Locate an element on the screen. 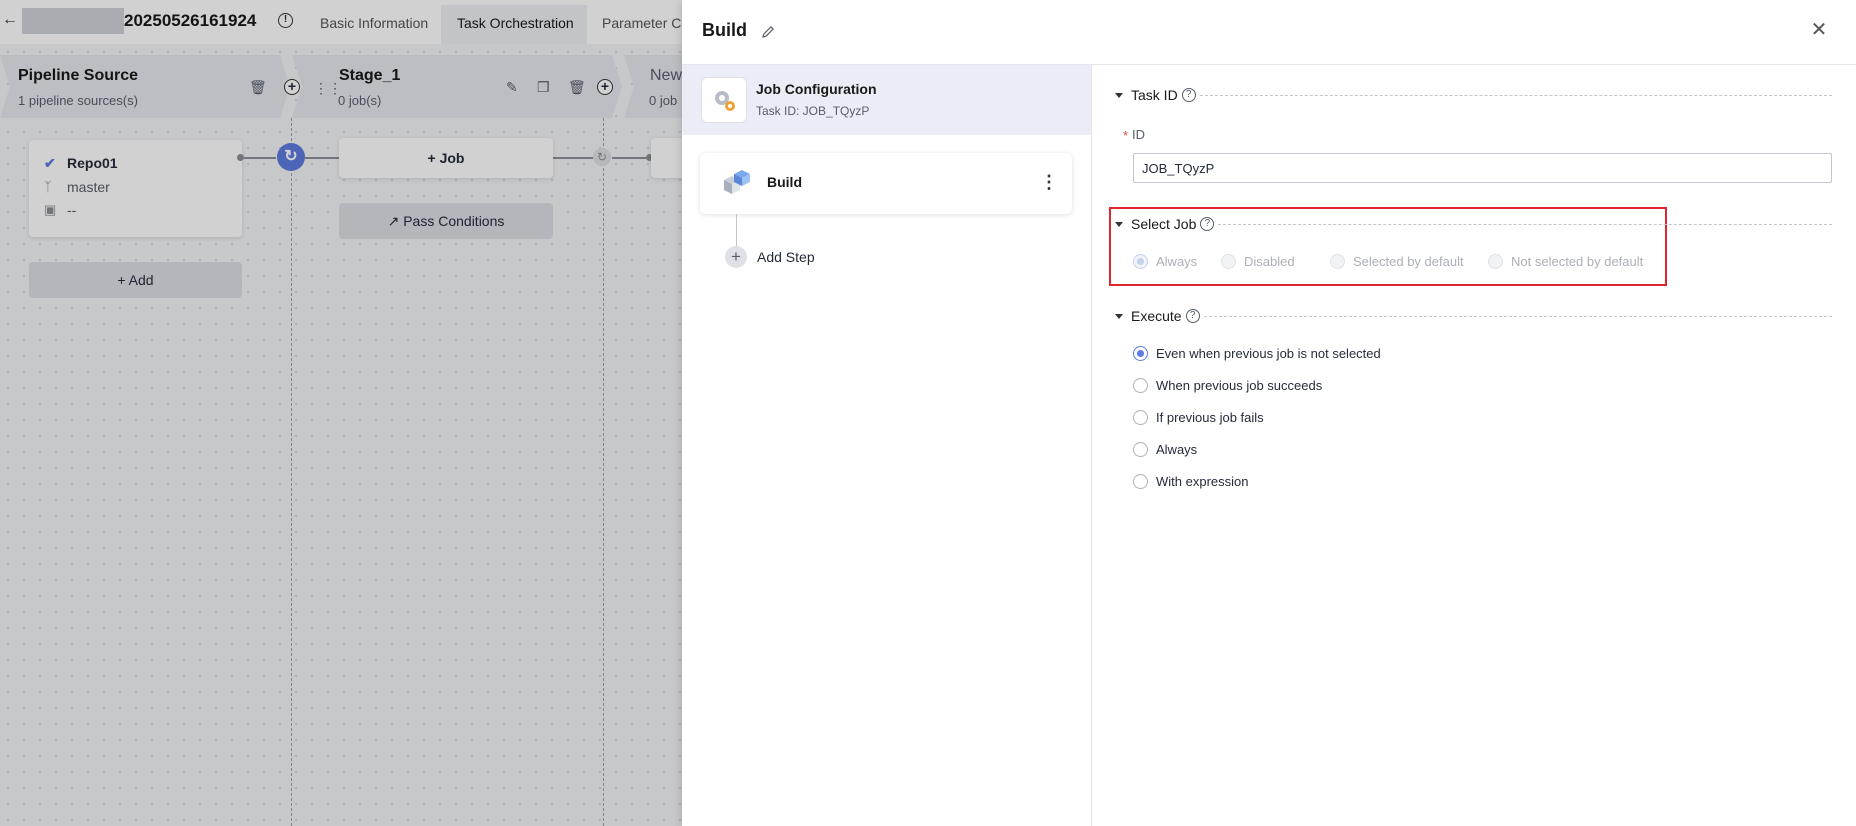  job-configuration-item: Job Configuration Task ID: JOB_TQyzP is located at coordinates (886, 100).